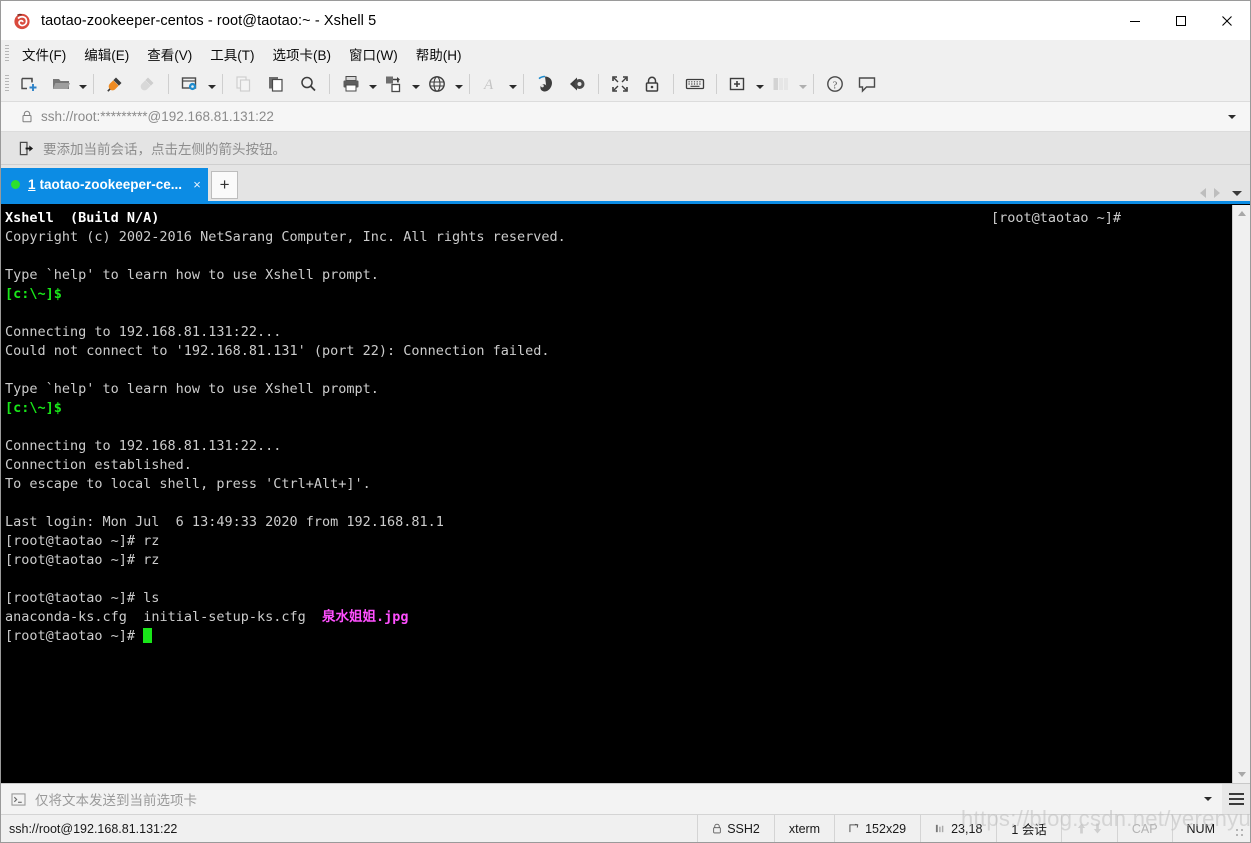 This screenshot has width=1251, height=843. What do you see at coordinates (738, 84) in the screenshot?
I see `add-to-folder-icon` at bounding box center [738, 84].